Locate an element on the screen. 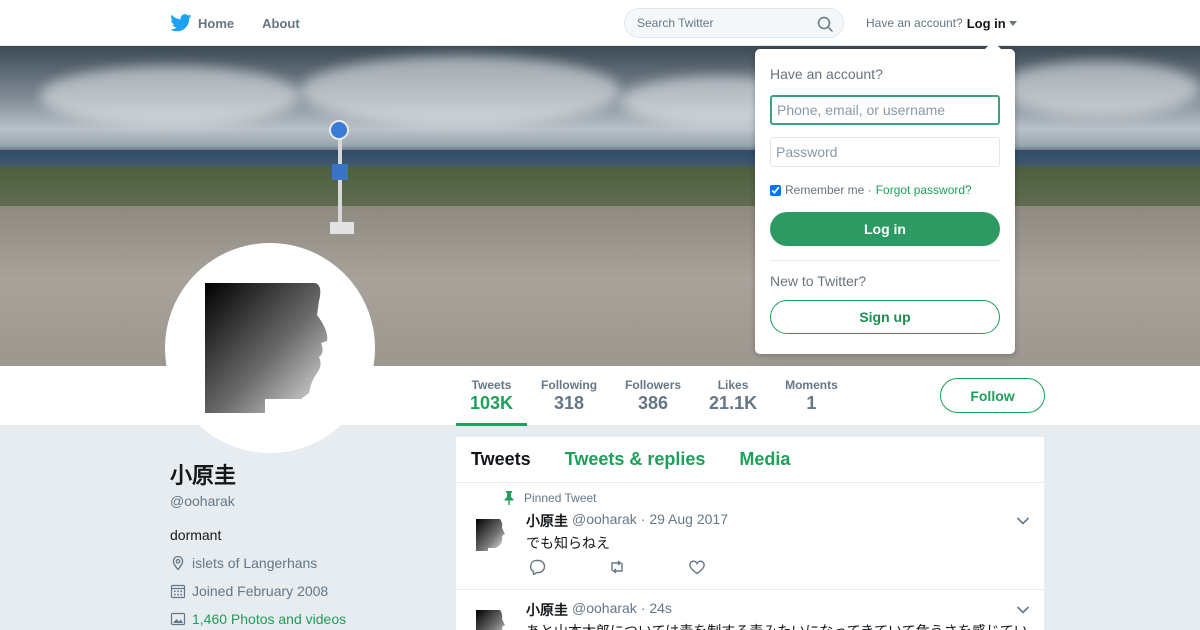  timeline-tabs: Tweets Tweets & replies Media is located at coordinates (750, 460).